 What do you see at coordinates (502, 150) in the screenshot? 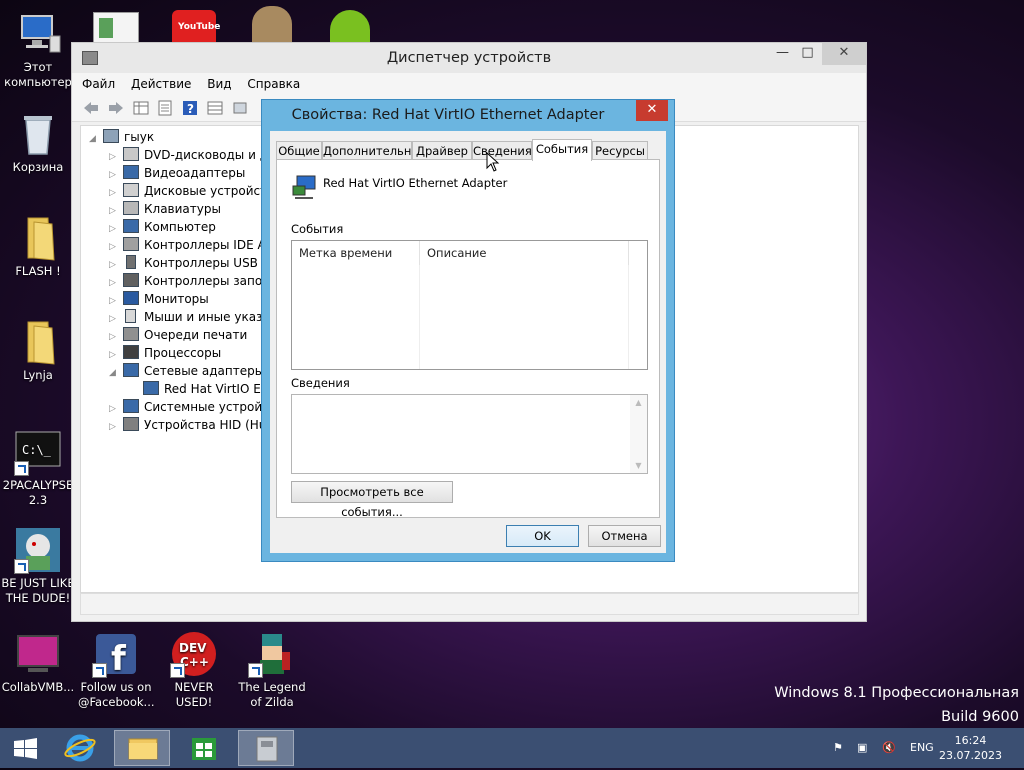
I see `tab-details: Сведения` at bounding box center [502, 150].